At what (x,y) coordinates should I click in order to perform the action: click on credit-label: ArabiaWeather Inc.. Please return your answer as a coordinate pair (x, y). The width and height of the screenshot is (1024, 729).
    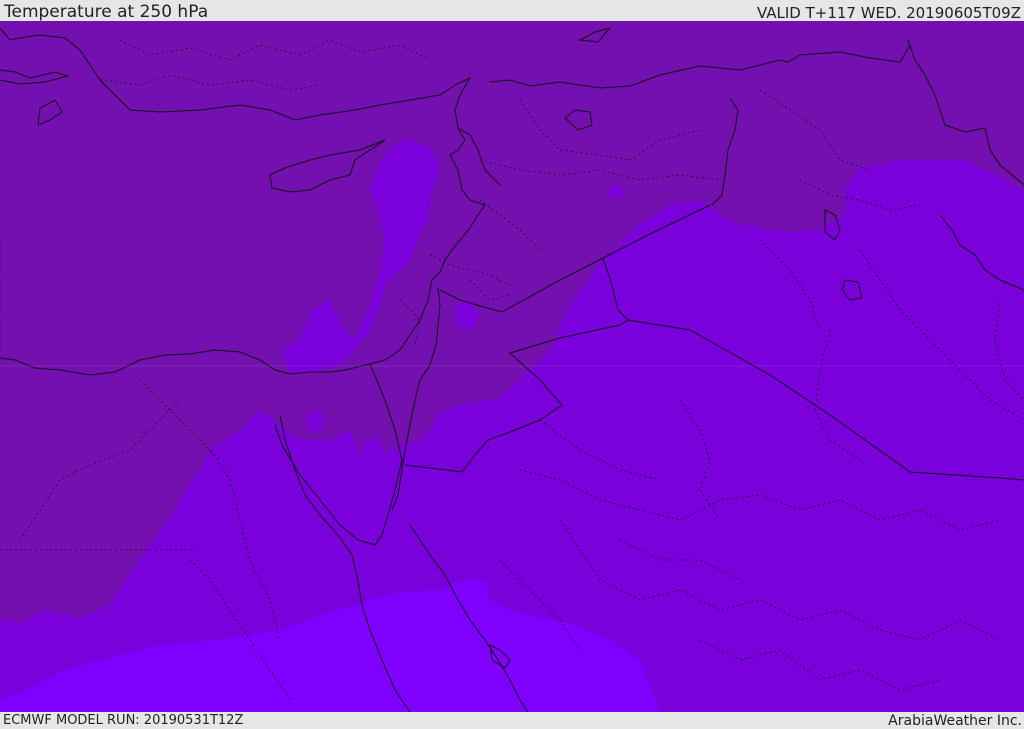
    Looking at the image, I should click on (955, 721).